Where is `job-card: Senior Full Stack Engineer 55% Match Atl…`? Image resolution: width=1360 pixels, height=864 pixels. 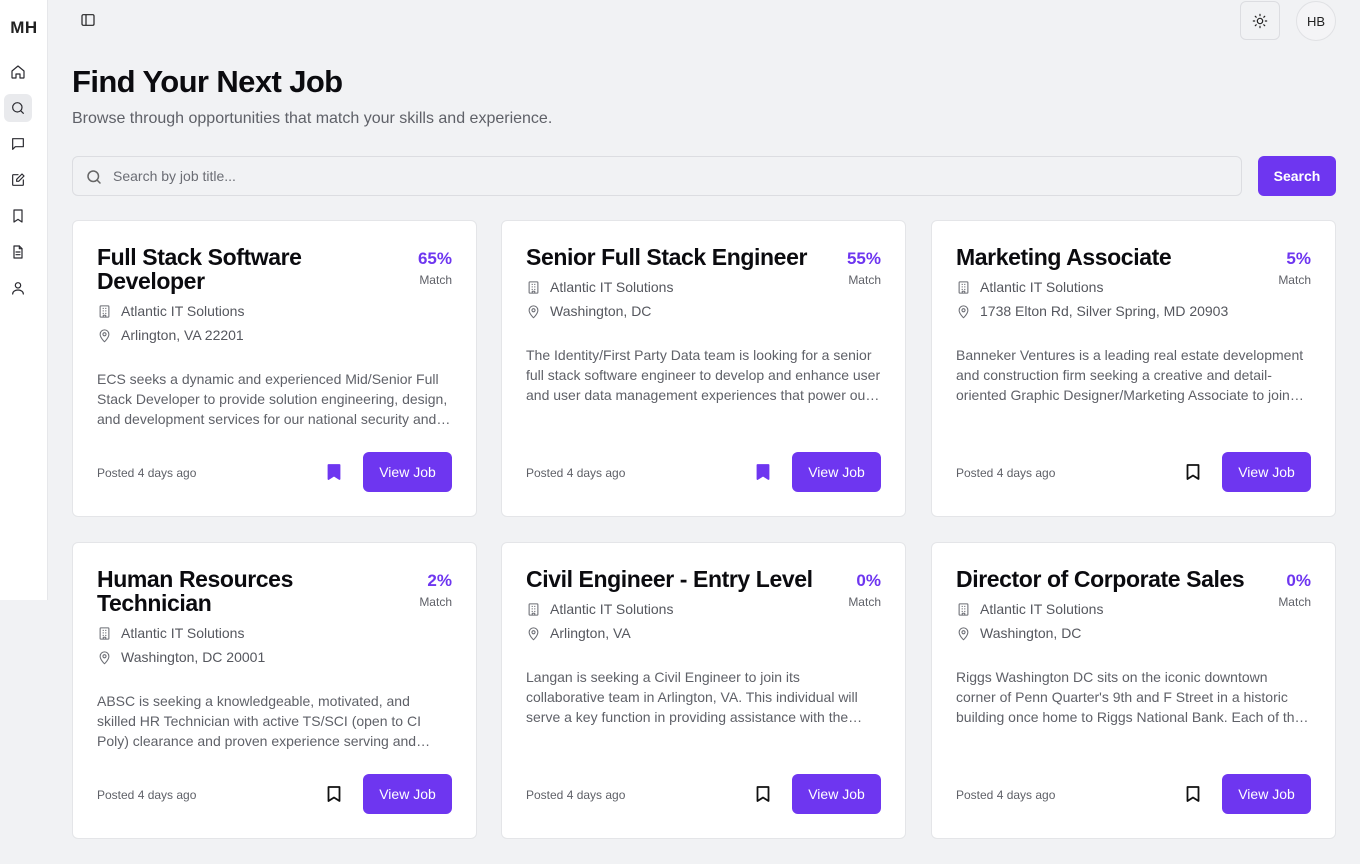 job-card: Senior Full Stack Engineer 55% Match Atl… is located at coordinates (703, 368).